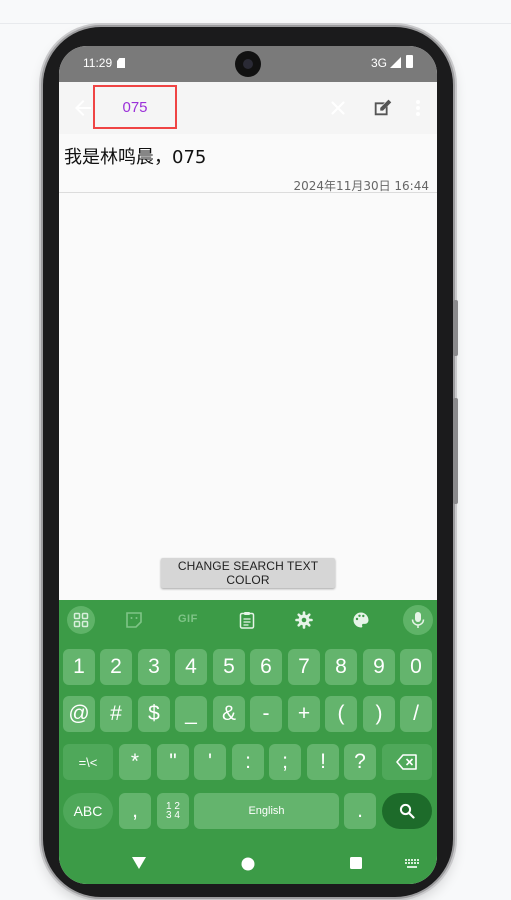 The width and height of the screenshot is (511, 900). Describe the element at coordinates (88, 811) in the screenshot. I see `abc-key: ABC` at that location.